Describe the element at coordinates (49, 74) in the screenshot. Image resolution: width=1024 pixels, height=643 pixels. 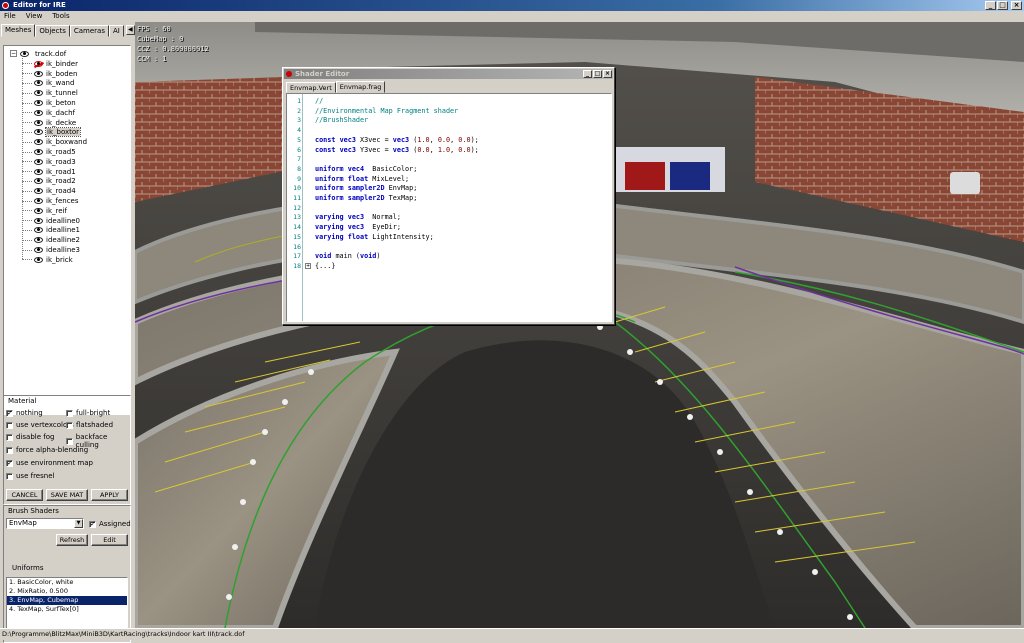
I see `tree-item: ik_boden` at that location.